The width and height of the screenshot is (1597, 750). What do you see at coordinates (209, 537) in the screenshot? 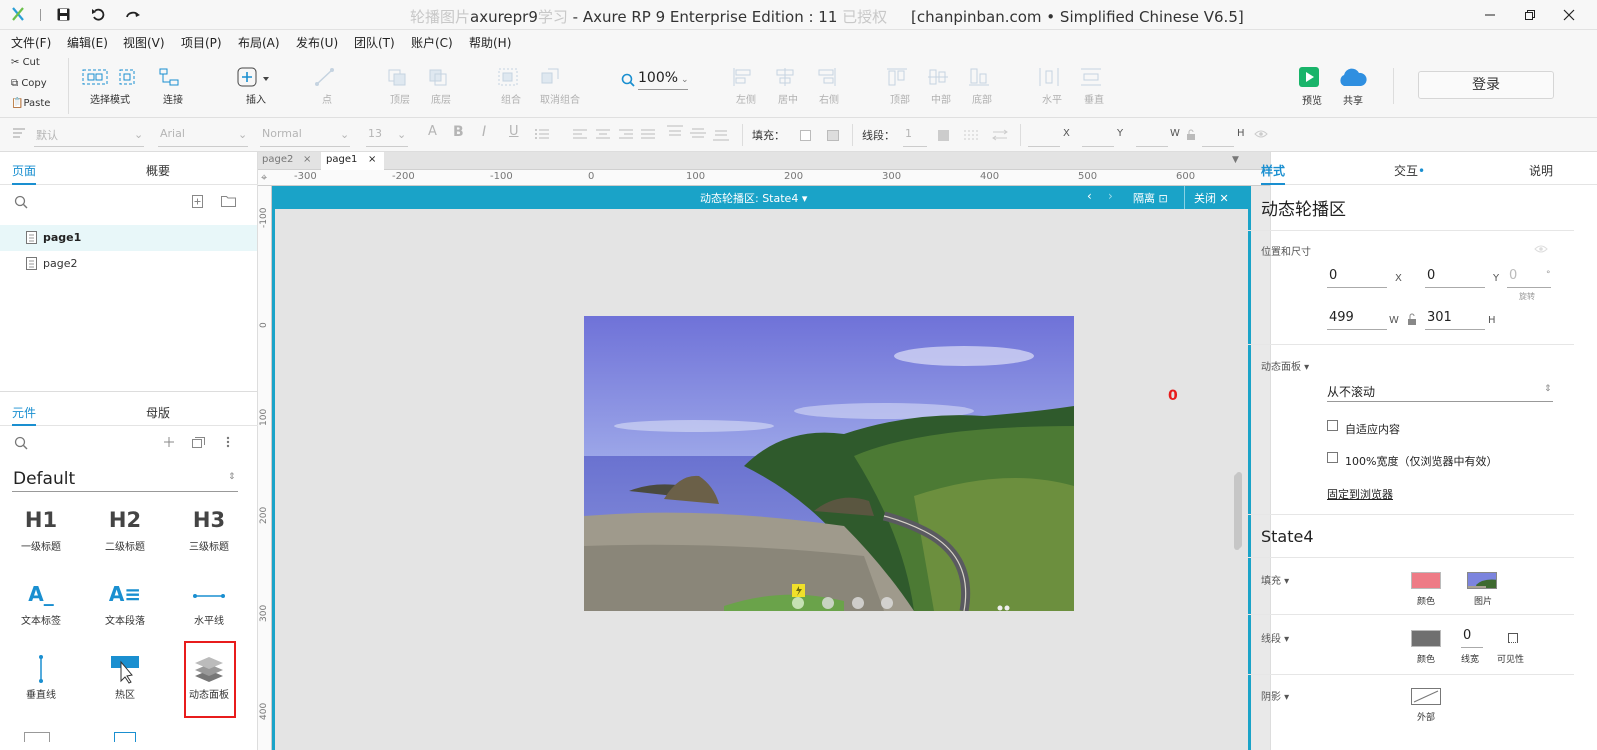
I see `widget-heading3: H3 三级标题` at bounding box center [209, 537].